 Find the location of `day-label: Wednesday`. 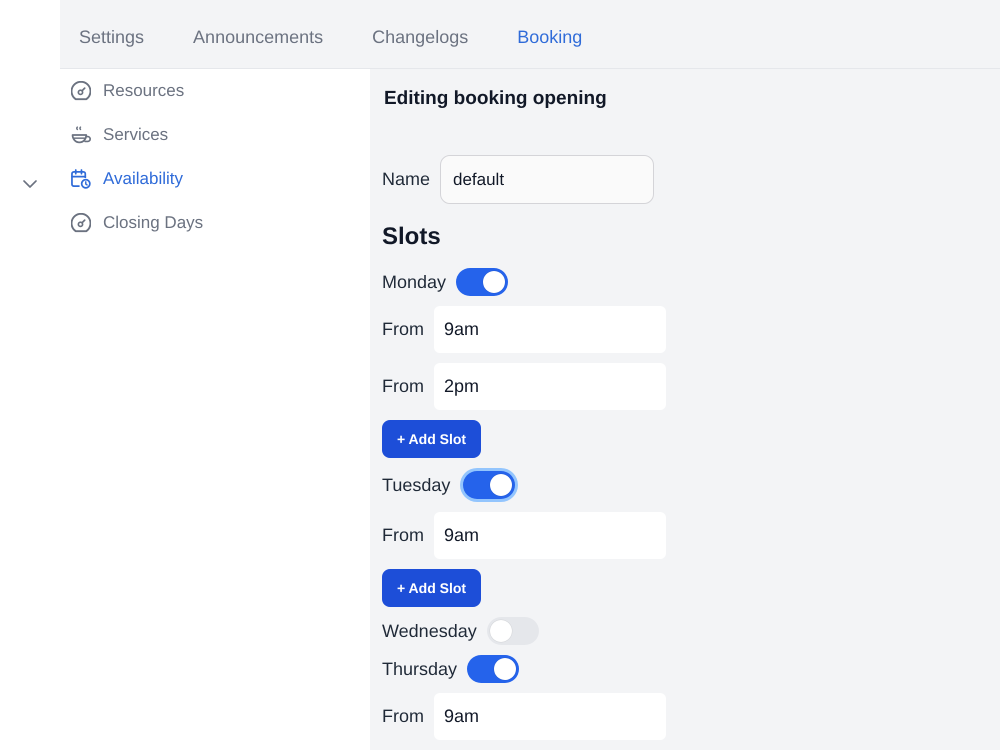

day-label: Wednesday is located at coordinates (429, 631).